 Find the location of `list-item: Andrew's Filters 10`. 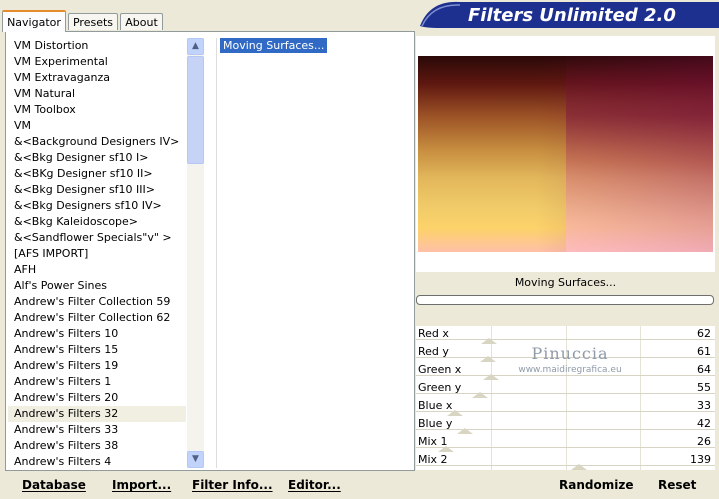

list-item: Andrew's Filters 10 is located at coordinates (97, 334).